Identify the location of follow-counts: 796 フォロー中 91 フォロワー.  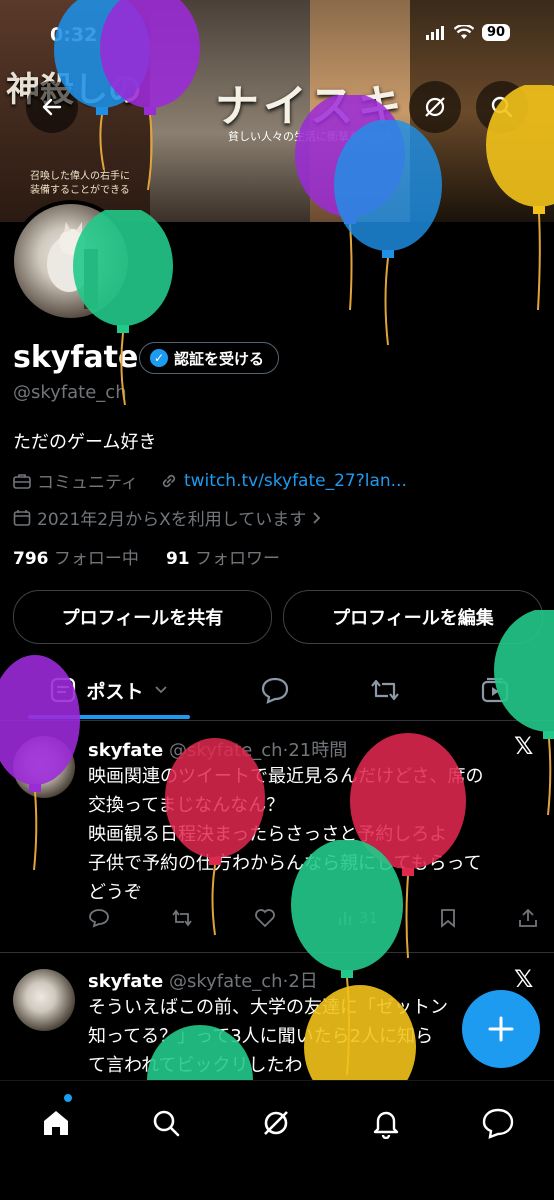
(146, 556).